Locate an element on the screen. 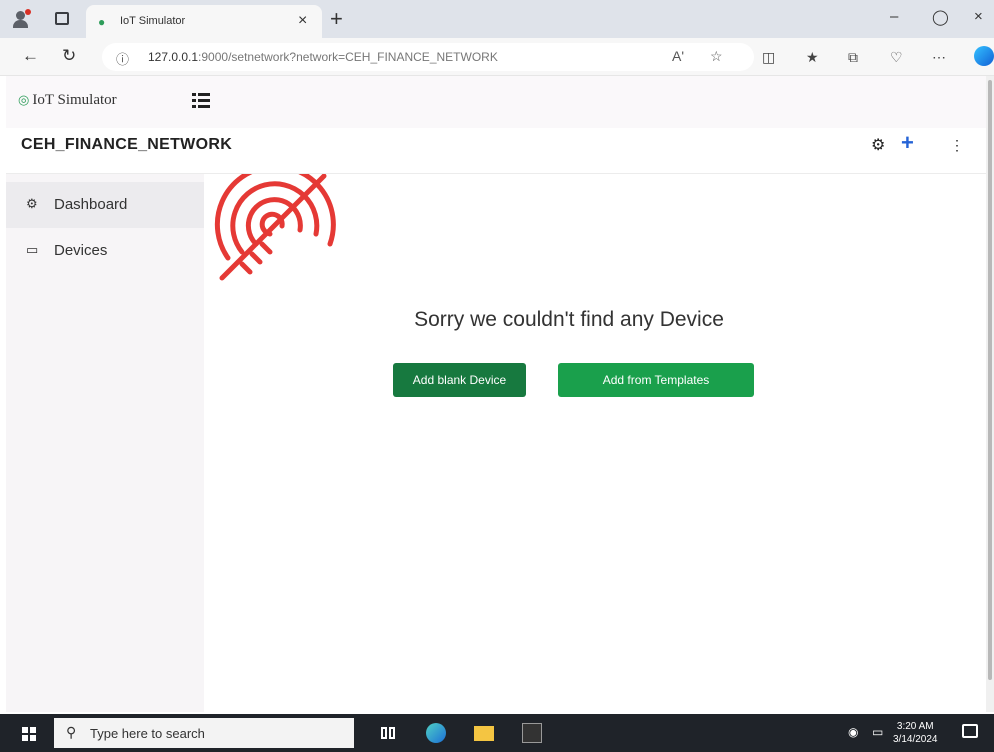 This screenshot has width=994, height=752. network-tray-icon: ◉ is located at coordinates (853, 732).